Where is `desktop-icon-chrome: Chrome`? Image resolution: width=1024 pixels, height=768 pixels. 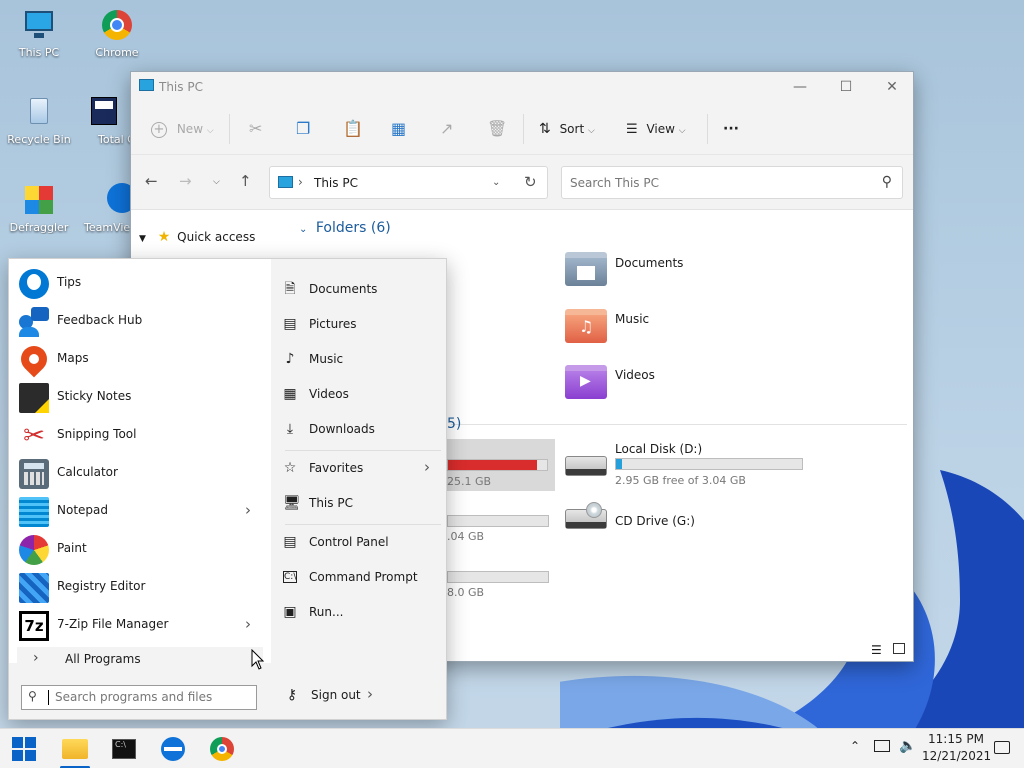 desktop-icon-chrome: Chrome is located at coordinates (117, 33).